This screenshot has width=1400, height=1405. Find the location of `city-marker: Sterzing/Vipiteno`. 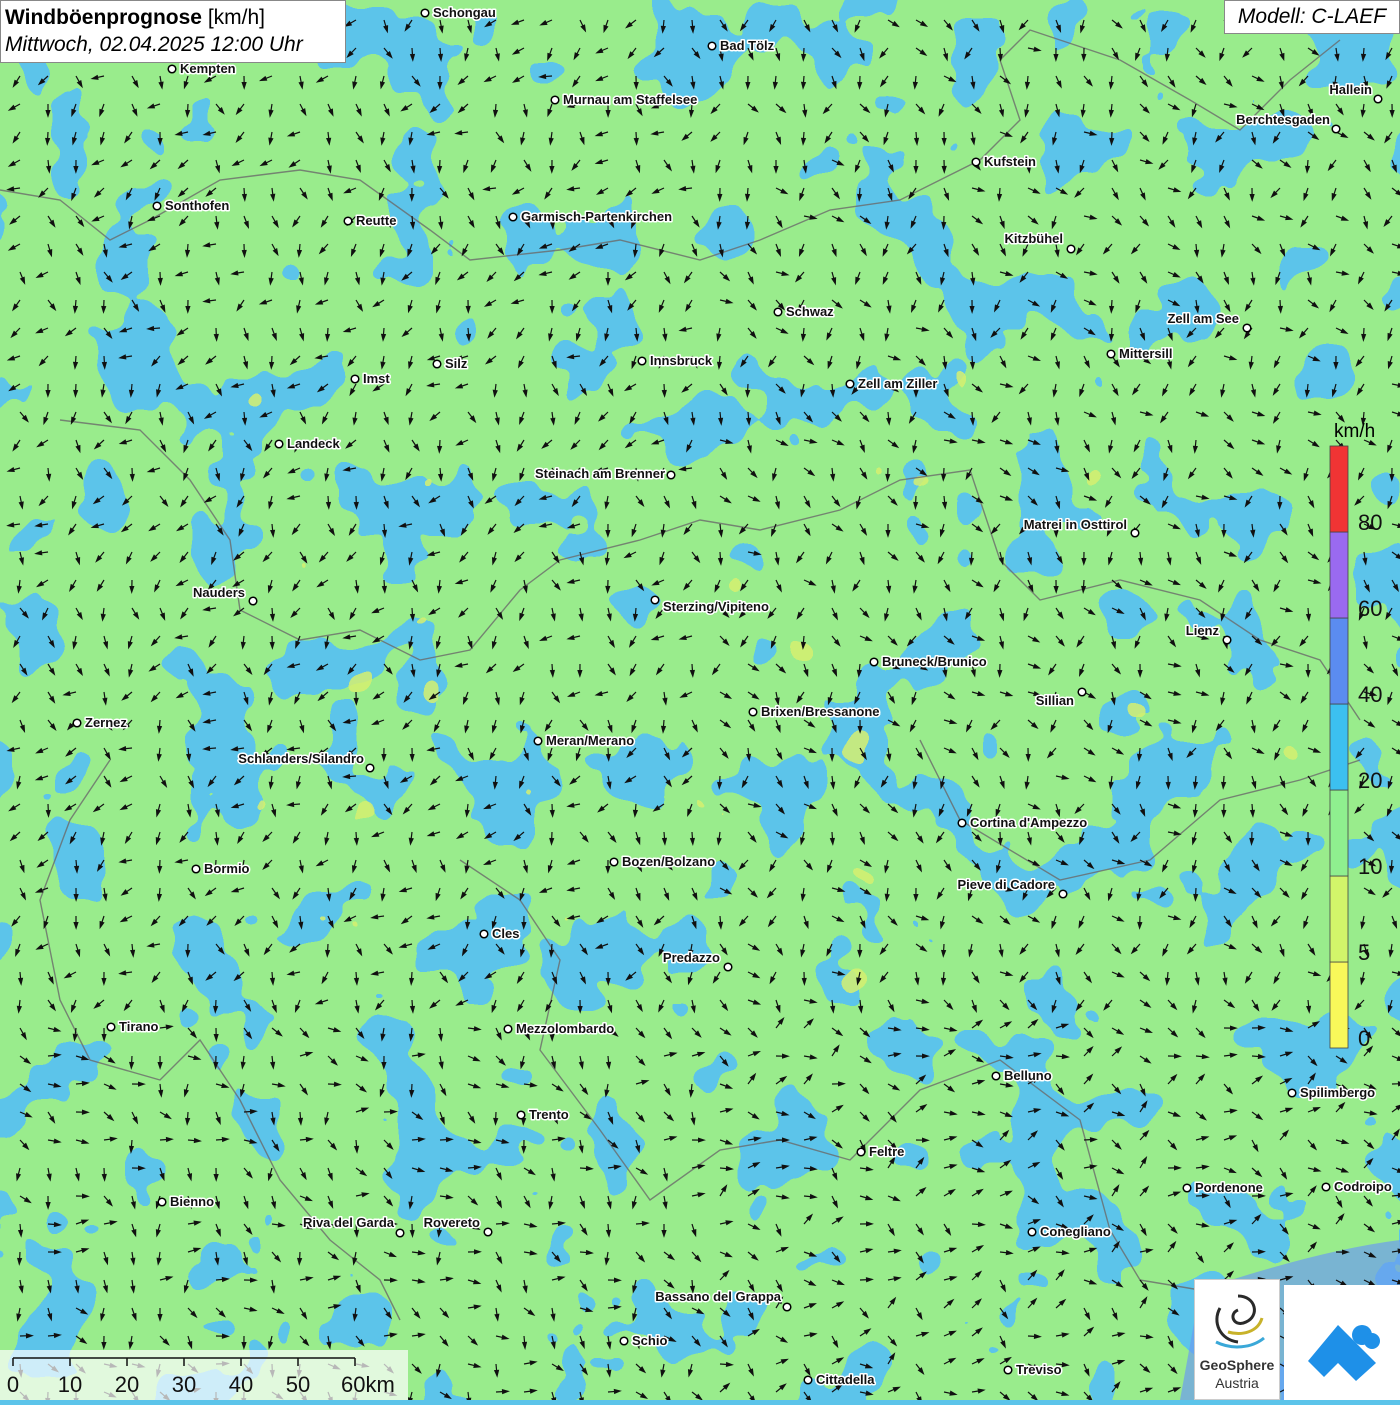

city-marker: Sterzing/Vipiteno is located at coordinates (710, 605).